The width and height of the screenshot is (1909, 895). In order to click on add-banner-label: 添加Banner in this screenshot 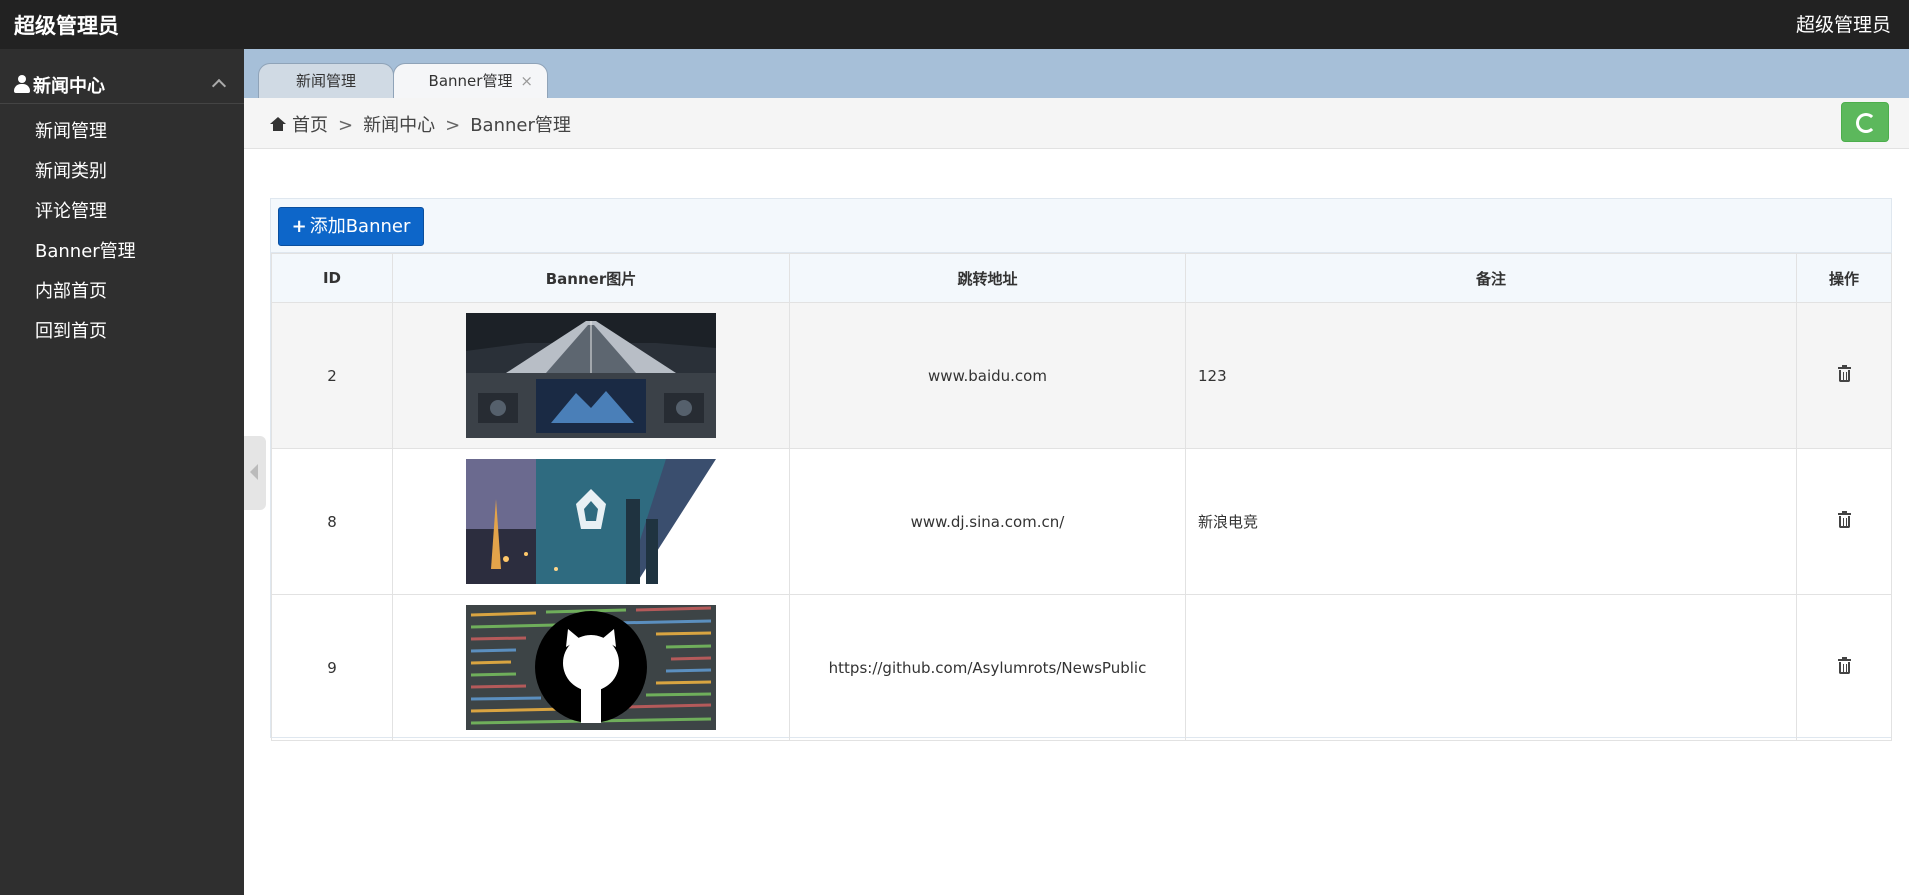, I will do `click(360, 226)`.